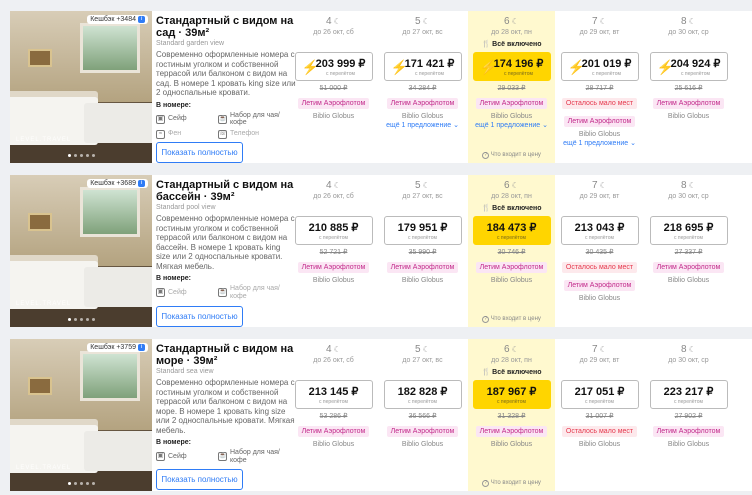 The height and width of the screenshot is (495, 752). I want to click on price-button: ⚡ 171 421 ₽ с перелётом, so click(422, 66).